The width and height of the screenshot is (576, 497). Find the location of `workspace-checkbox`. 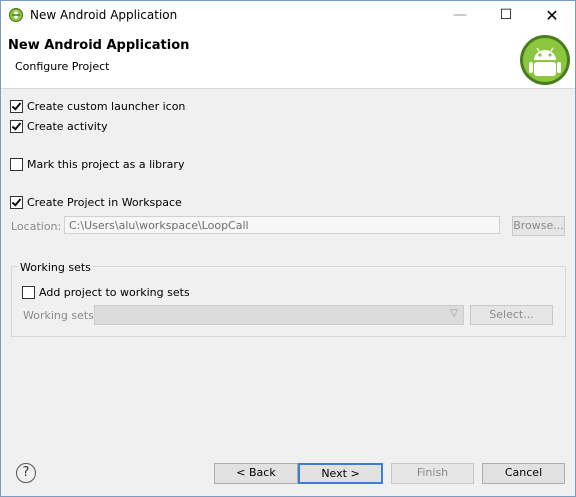

workspace-checkbox is located at coordinates (16, 202).